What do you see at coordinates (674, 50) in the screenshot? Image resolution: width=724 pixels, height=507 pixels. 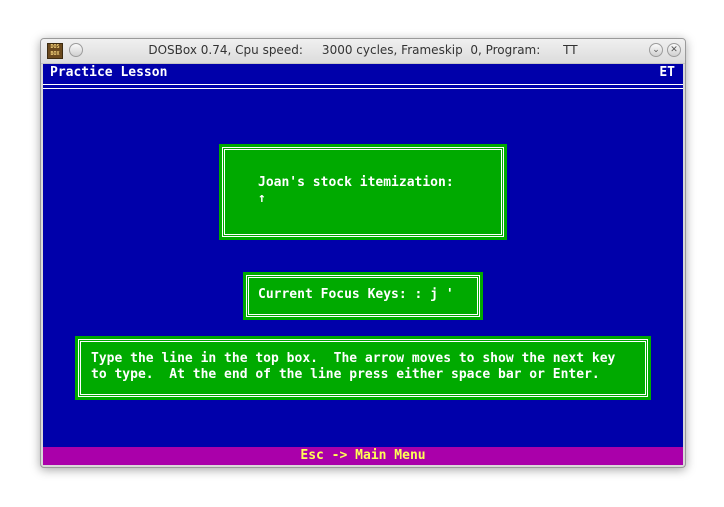 I see `close-icon: ✕` at bounding box center [674, 50].